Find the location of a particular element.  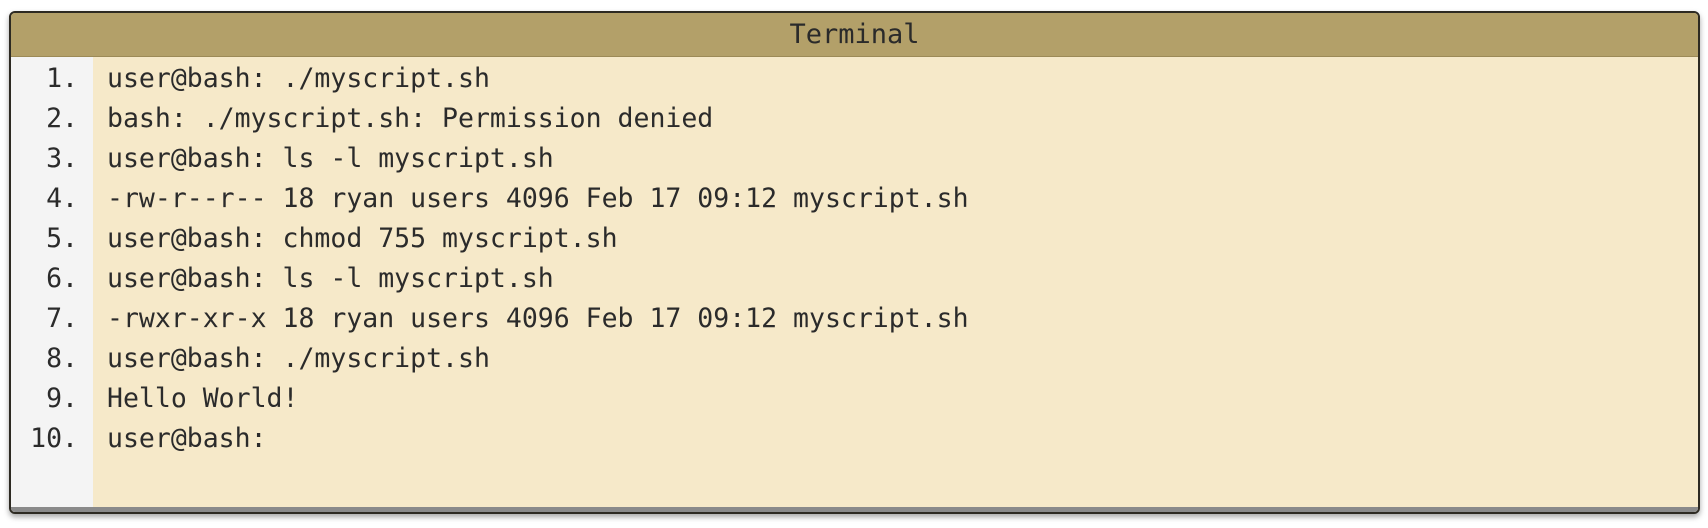

line-number: 8. is located at coordinates (62, 358).